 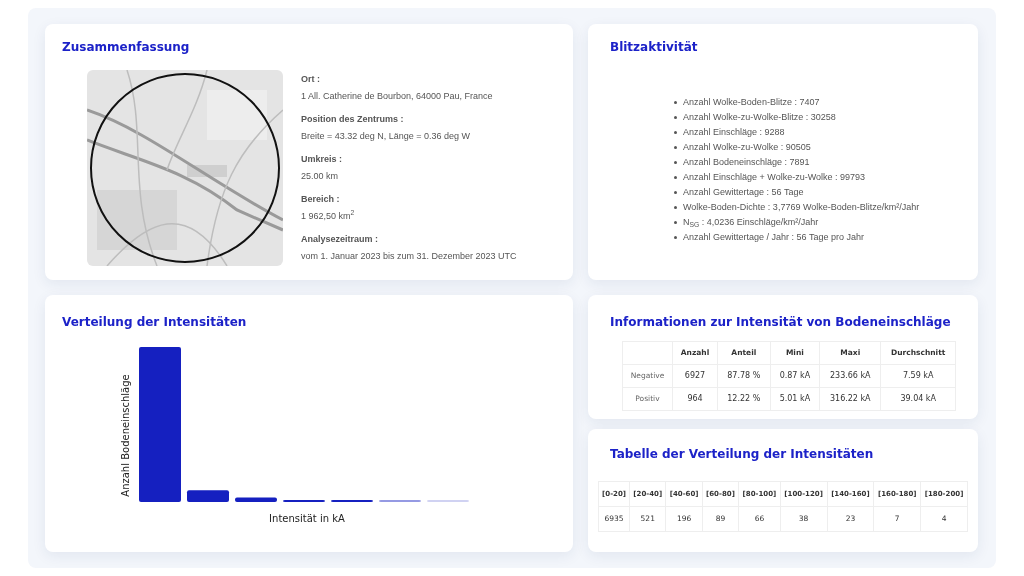 What do you see at coordinates (654, 47) in the screenshot?
I see `card-title: Blitzaktivität` at bounding box center [654, 47].